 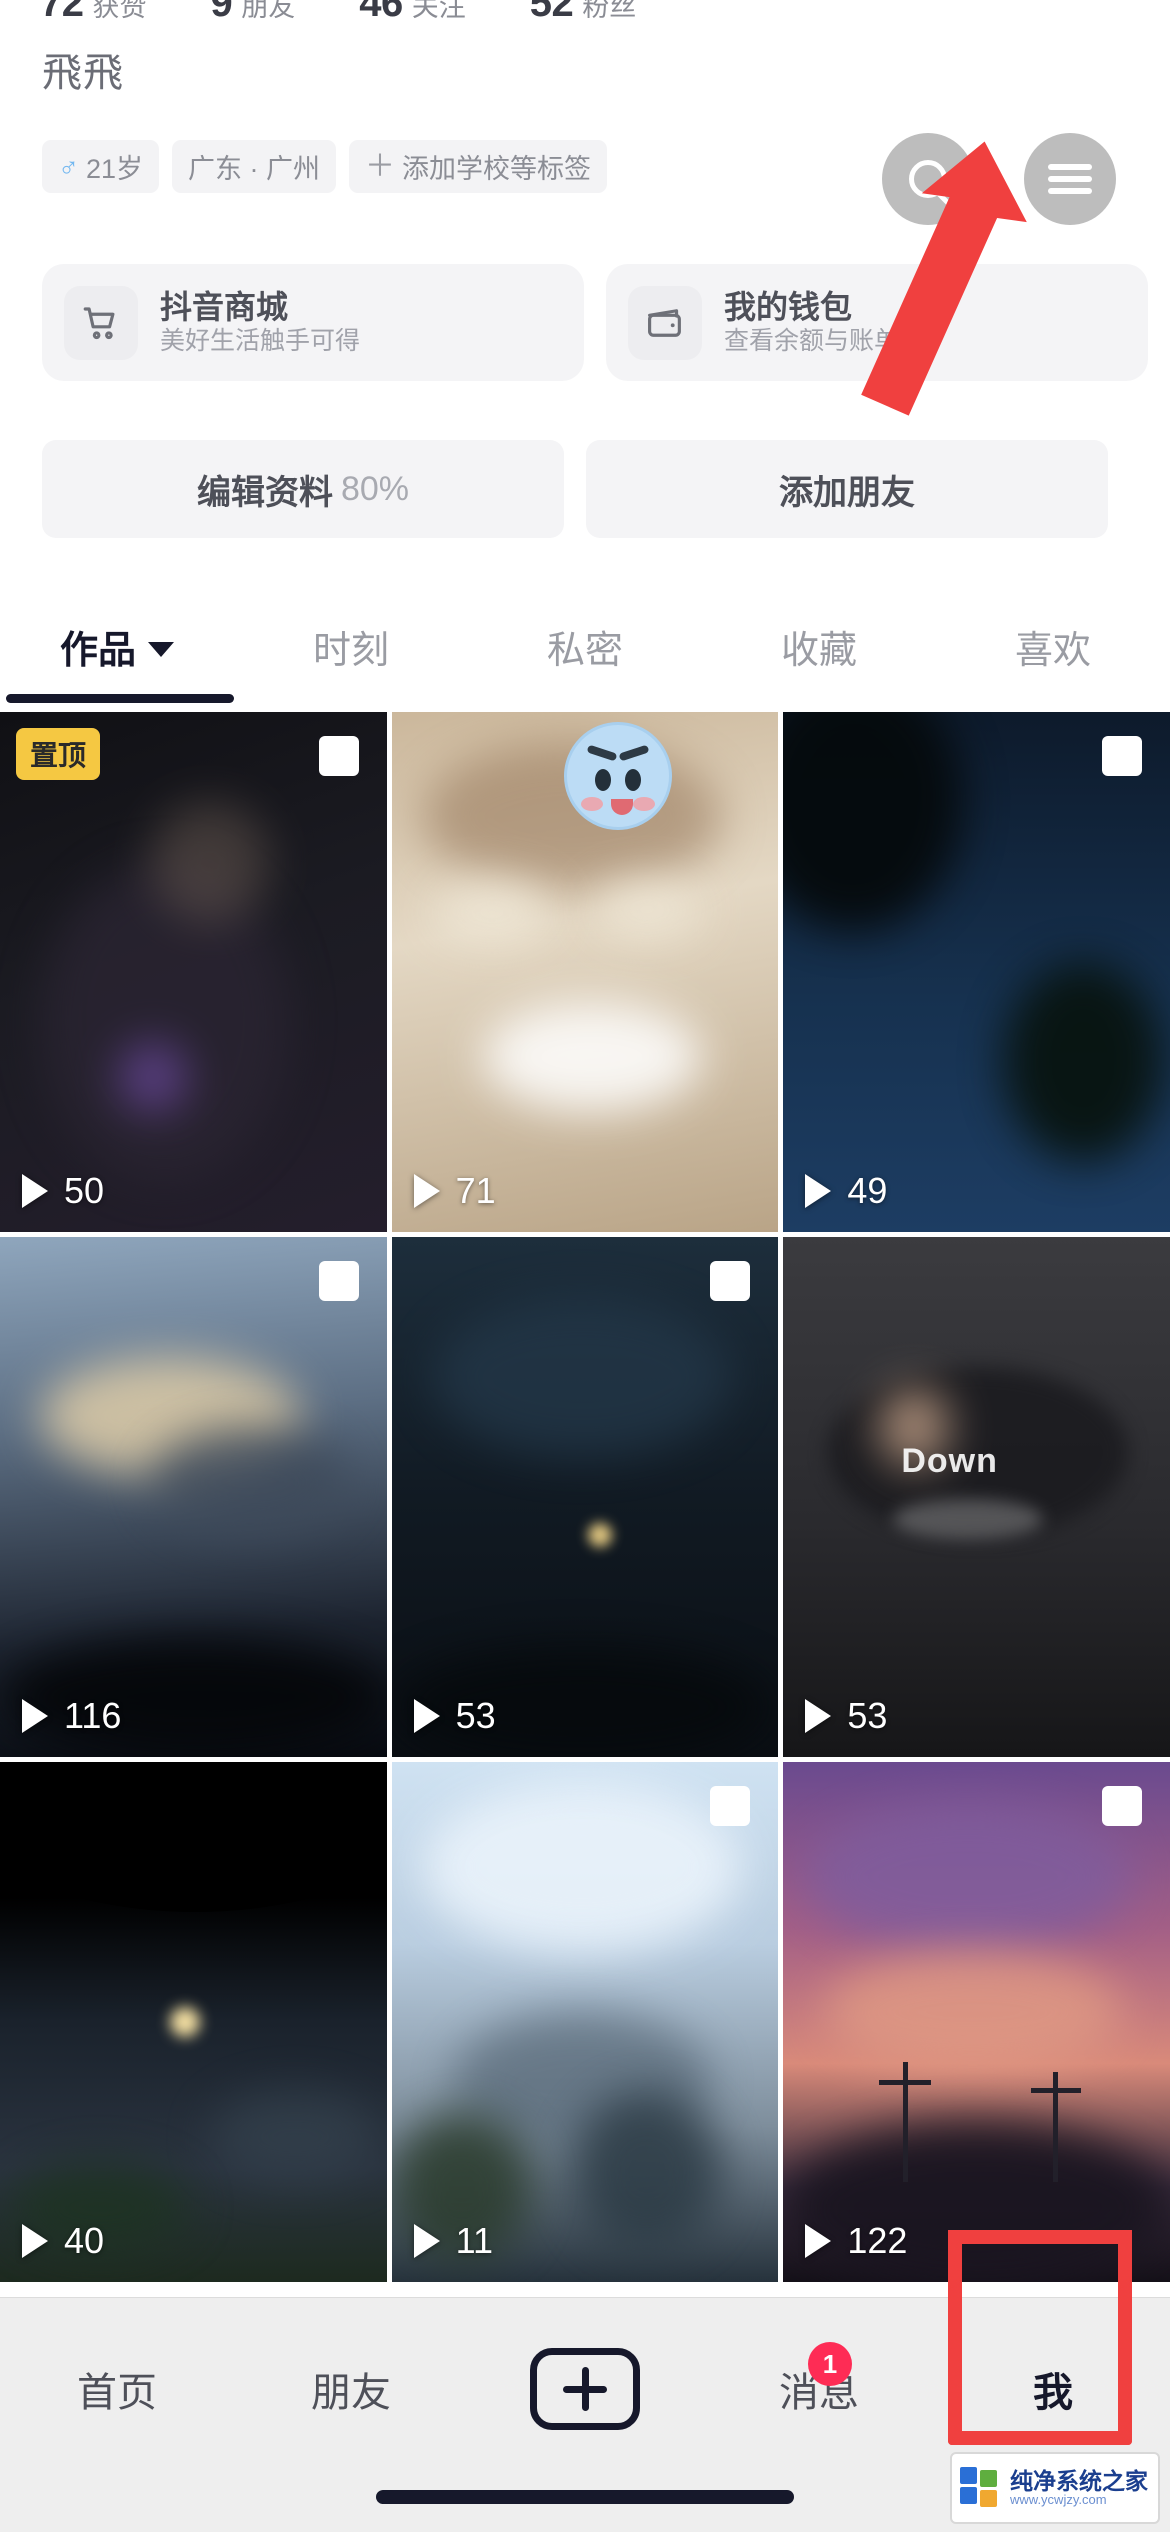 What do you see at coordinates (1053, 2393) in the screenshot?
I see `nav-label: 我` at bounding box center [1053, 2393].